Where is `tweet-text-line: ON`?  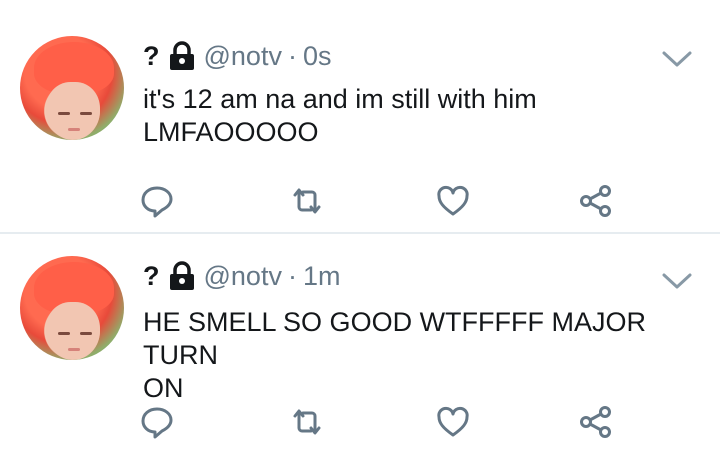
tweet-text-line: ON is located at coordinates (163, 388).